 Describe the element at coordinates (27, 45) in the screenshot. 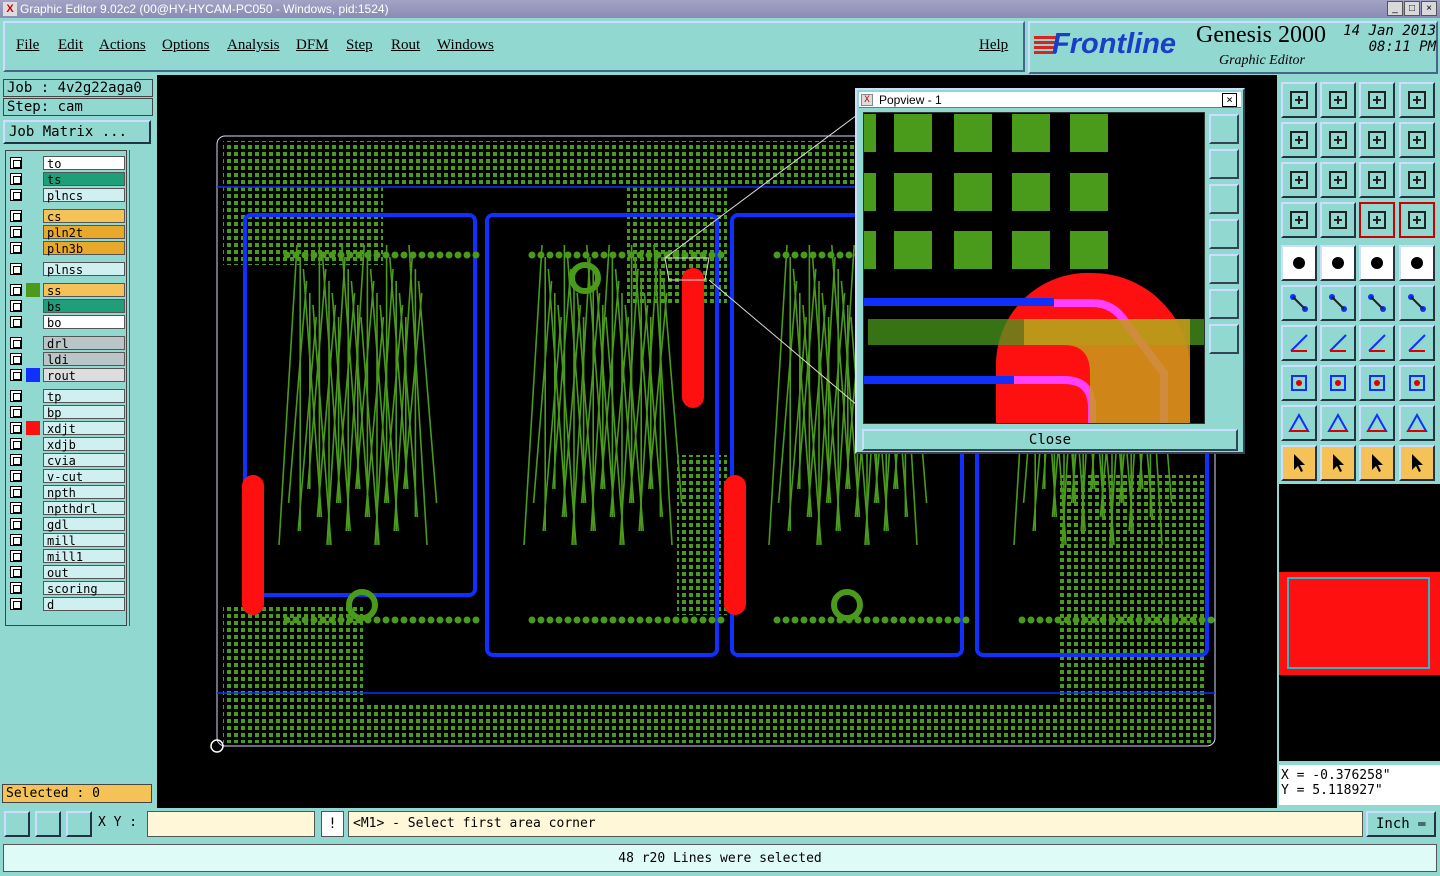

I see `menu-file: File` at that location.